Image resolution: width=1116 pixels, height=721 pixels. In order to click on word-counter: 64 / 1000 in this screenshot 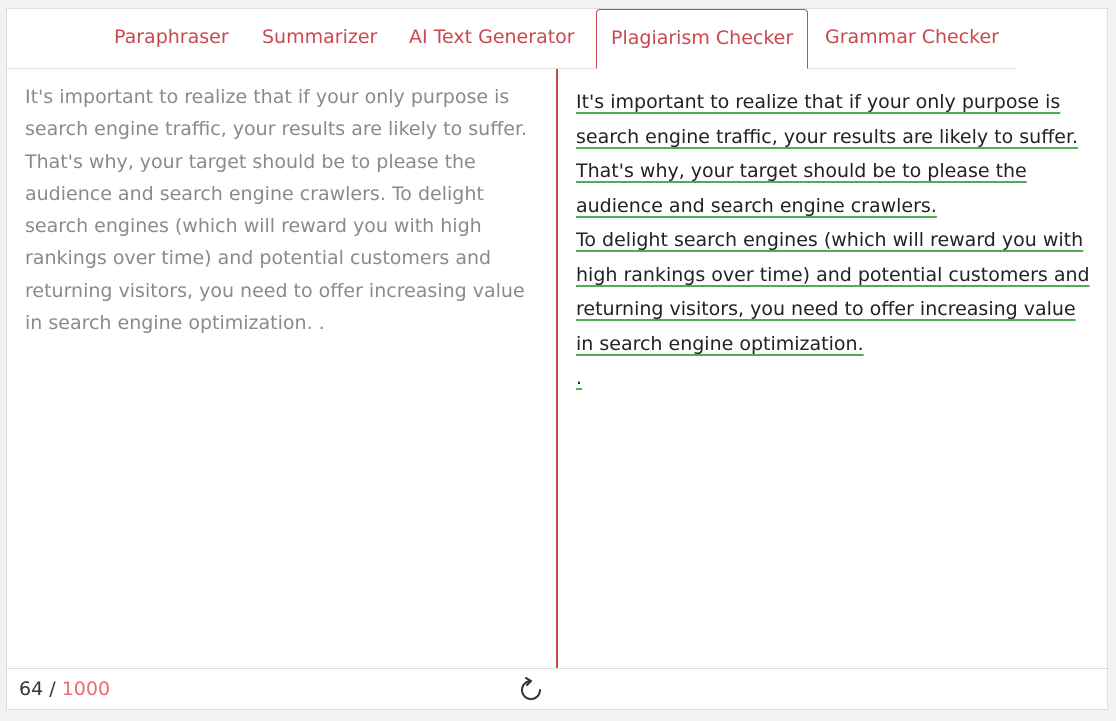, I will do `click(64, 689)`.